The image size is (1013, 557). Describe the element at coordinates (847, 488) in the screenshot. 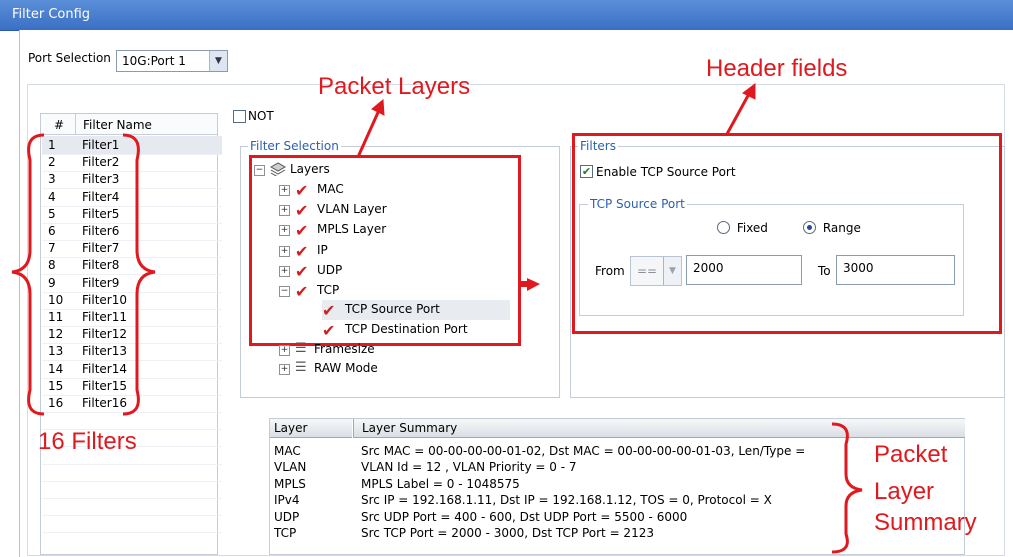

I see `summary-right-brace` at that location.